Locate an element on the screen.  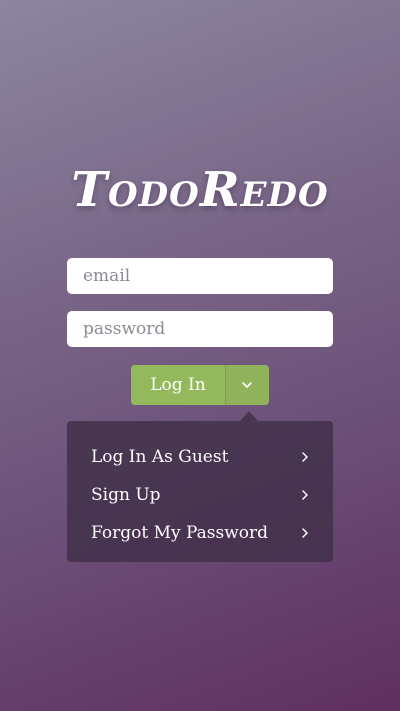
menu-item-sign-up: Sign Up is located at coordinates (200, 495).